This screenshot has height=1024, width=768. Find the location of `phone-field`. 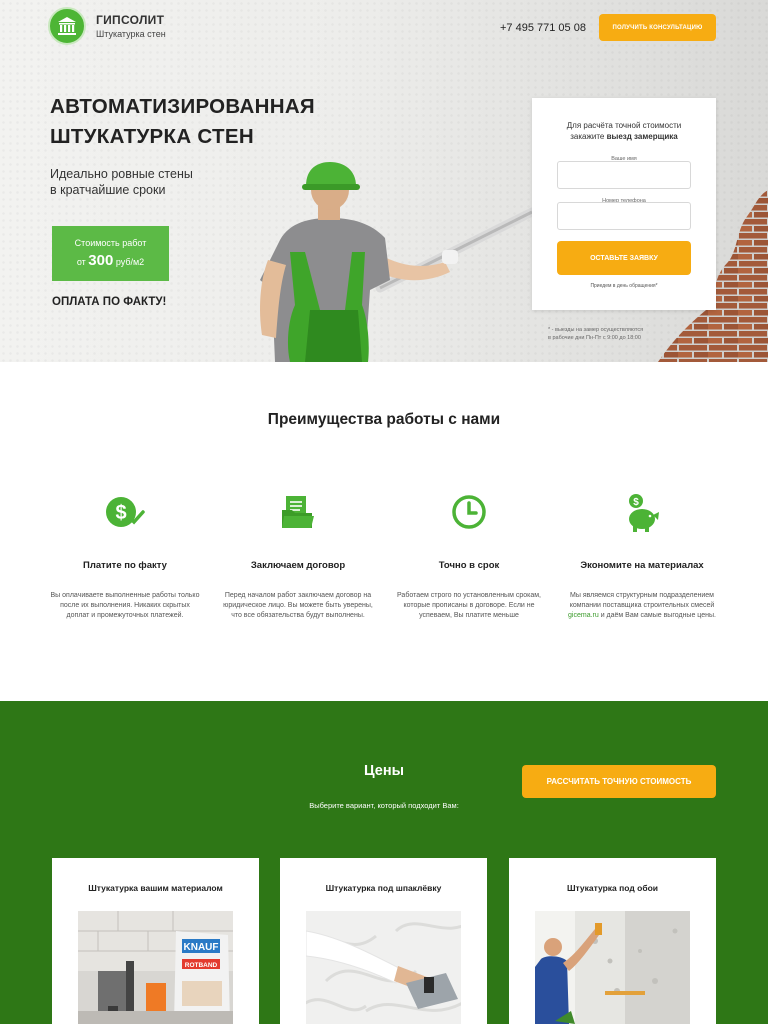

phone-field is located at coordinates (624, 216).